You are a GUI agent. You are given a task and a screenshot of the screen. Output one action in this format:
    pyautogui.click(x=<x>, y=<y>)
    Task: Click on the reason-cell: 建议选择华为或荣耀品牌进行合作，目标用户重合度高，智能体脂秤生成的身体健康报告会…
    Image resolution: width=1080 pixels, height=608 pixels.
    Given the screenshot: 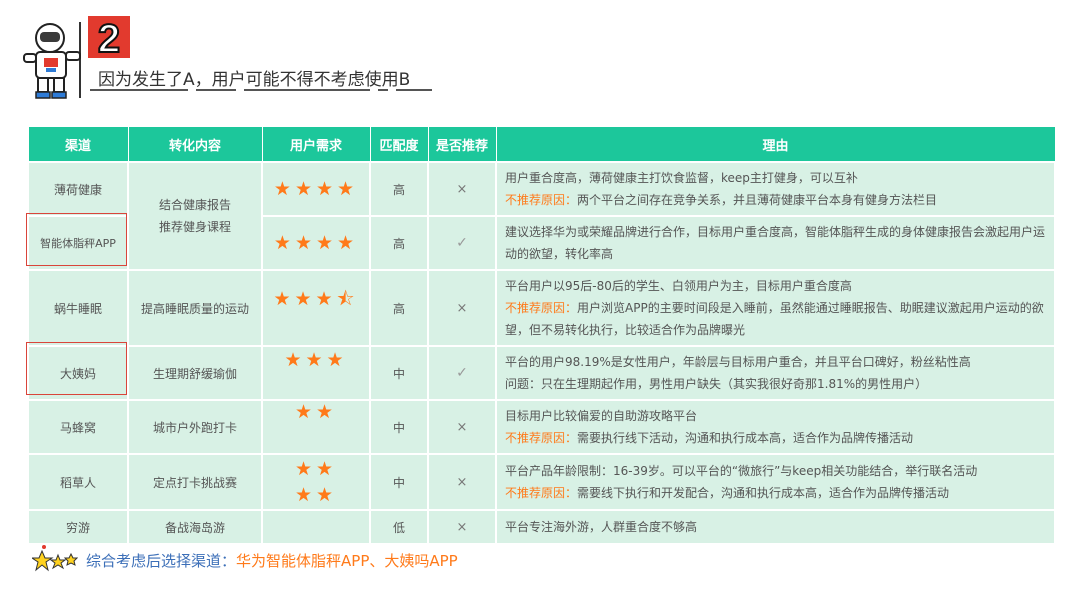 What is the action you would take?
    pyautogui.click(x=775, y=243)
    